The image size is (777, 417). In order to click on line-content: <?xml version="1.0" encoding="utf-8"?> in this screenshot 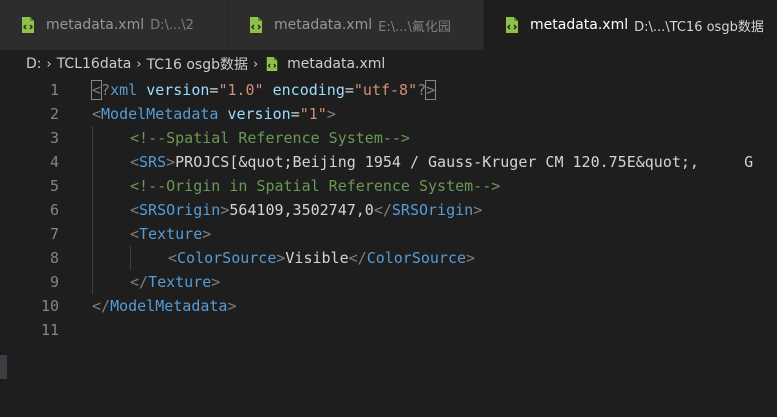, I will do `click(263, 90)`.